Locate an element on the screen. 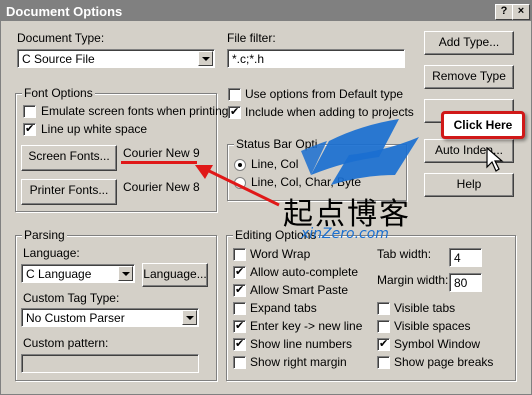 The height and width of the screenshot is (395, 532). smart-paste-label: Allow Smart Paste is located at coordinates (299, 290).